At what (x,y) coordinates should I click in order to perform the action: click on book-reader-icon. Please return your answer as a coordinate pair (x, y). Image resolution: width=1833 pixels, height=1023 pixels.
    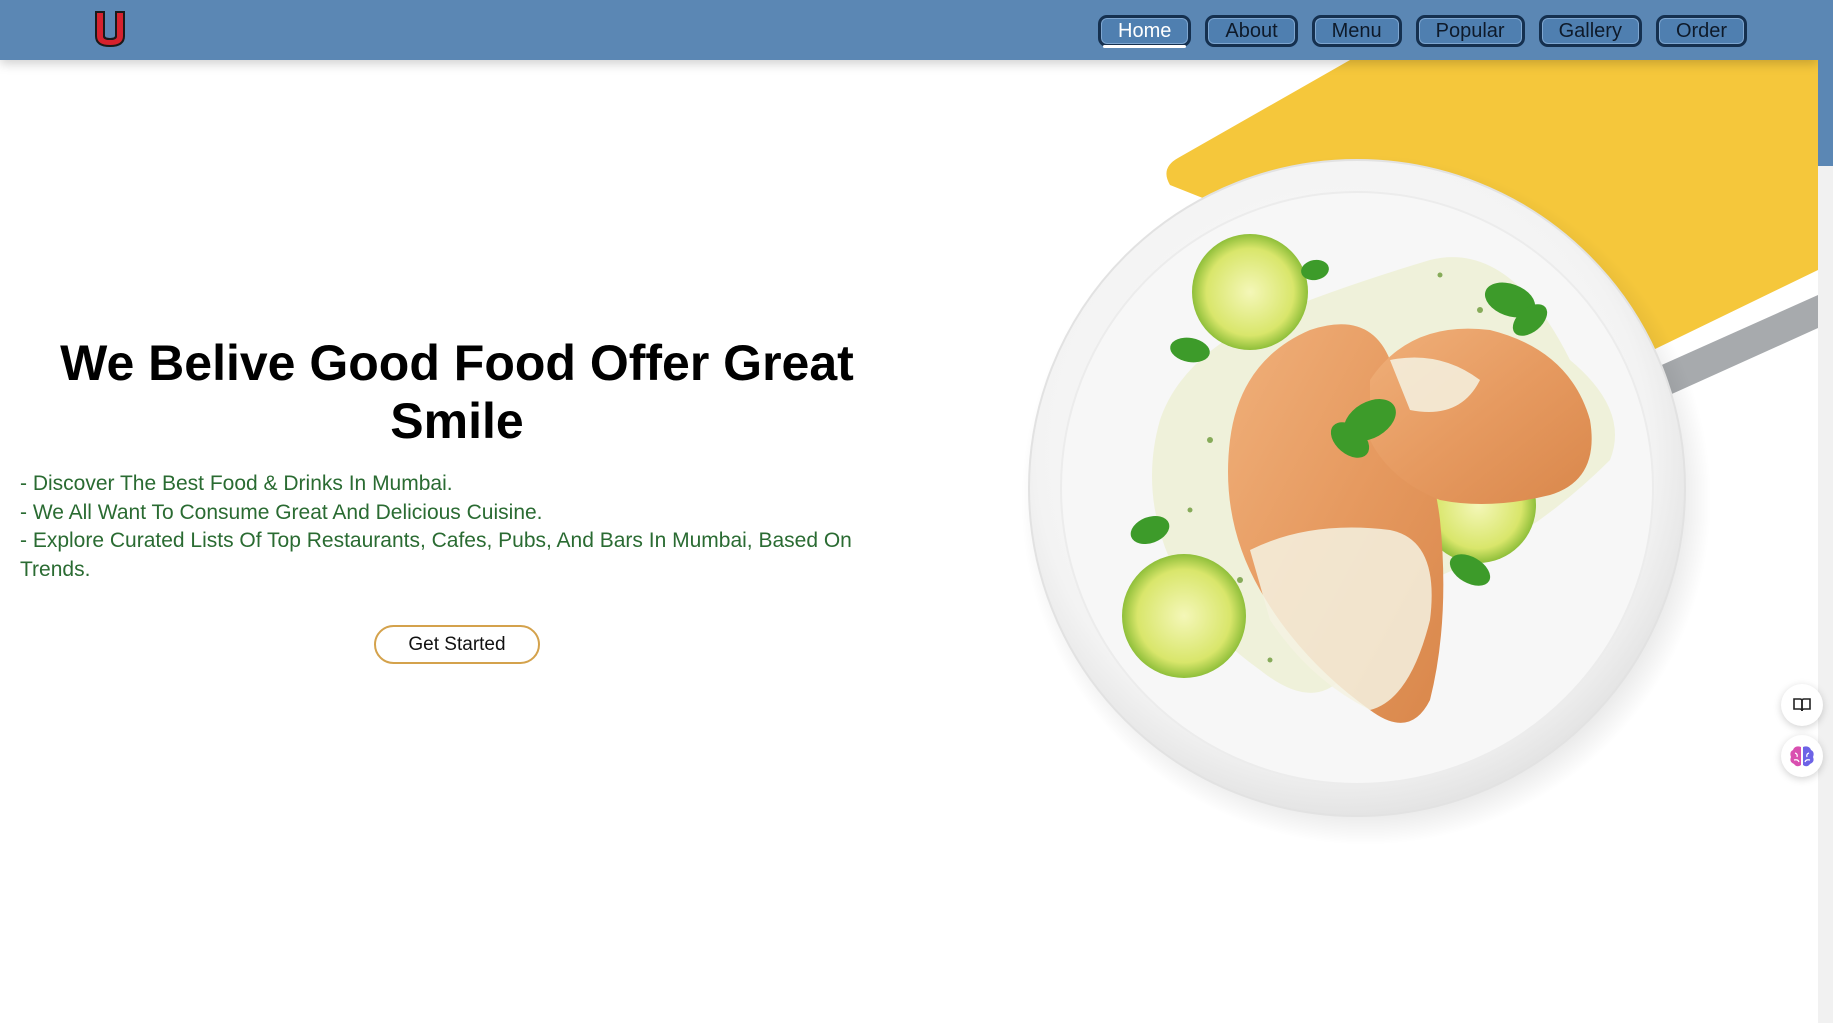
    Looking at the image, I should click on (1802, 705).